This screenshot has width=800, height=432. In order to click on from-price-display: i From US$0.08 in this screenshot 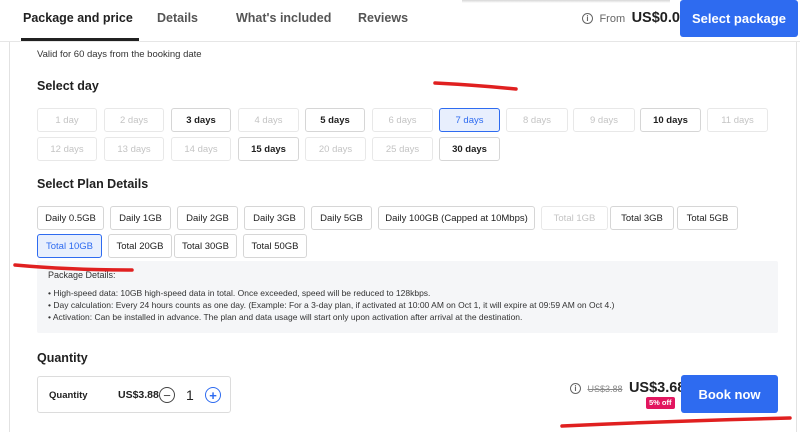, I will do `click(635, 18)`.